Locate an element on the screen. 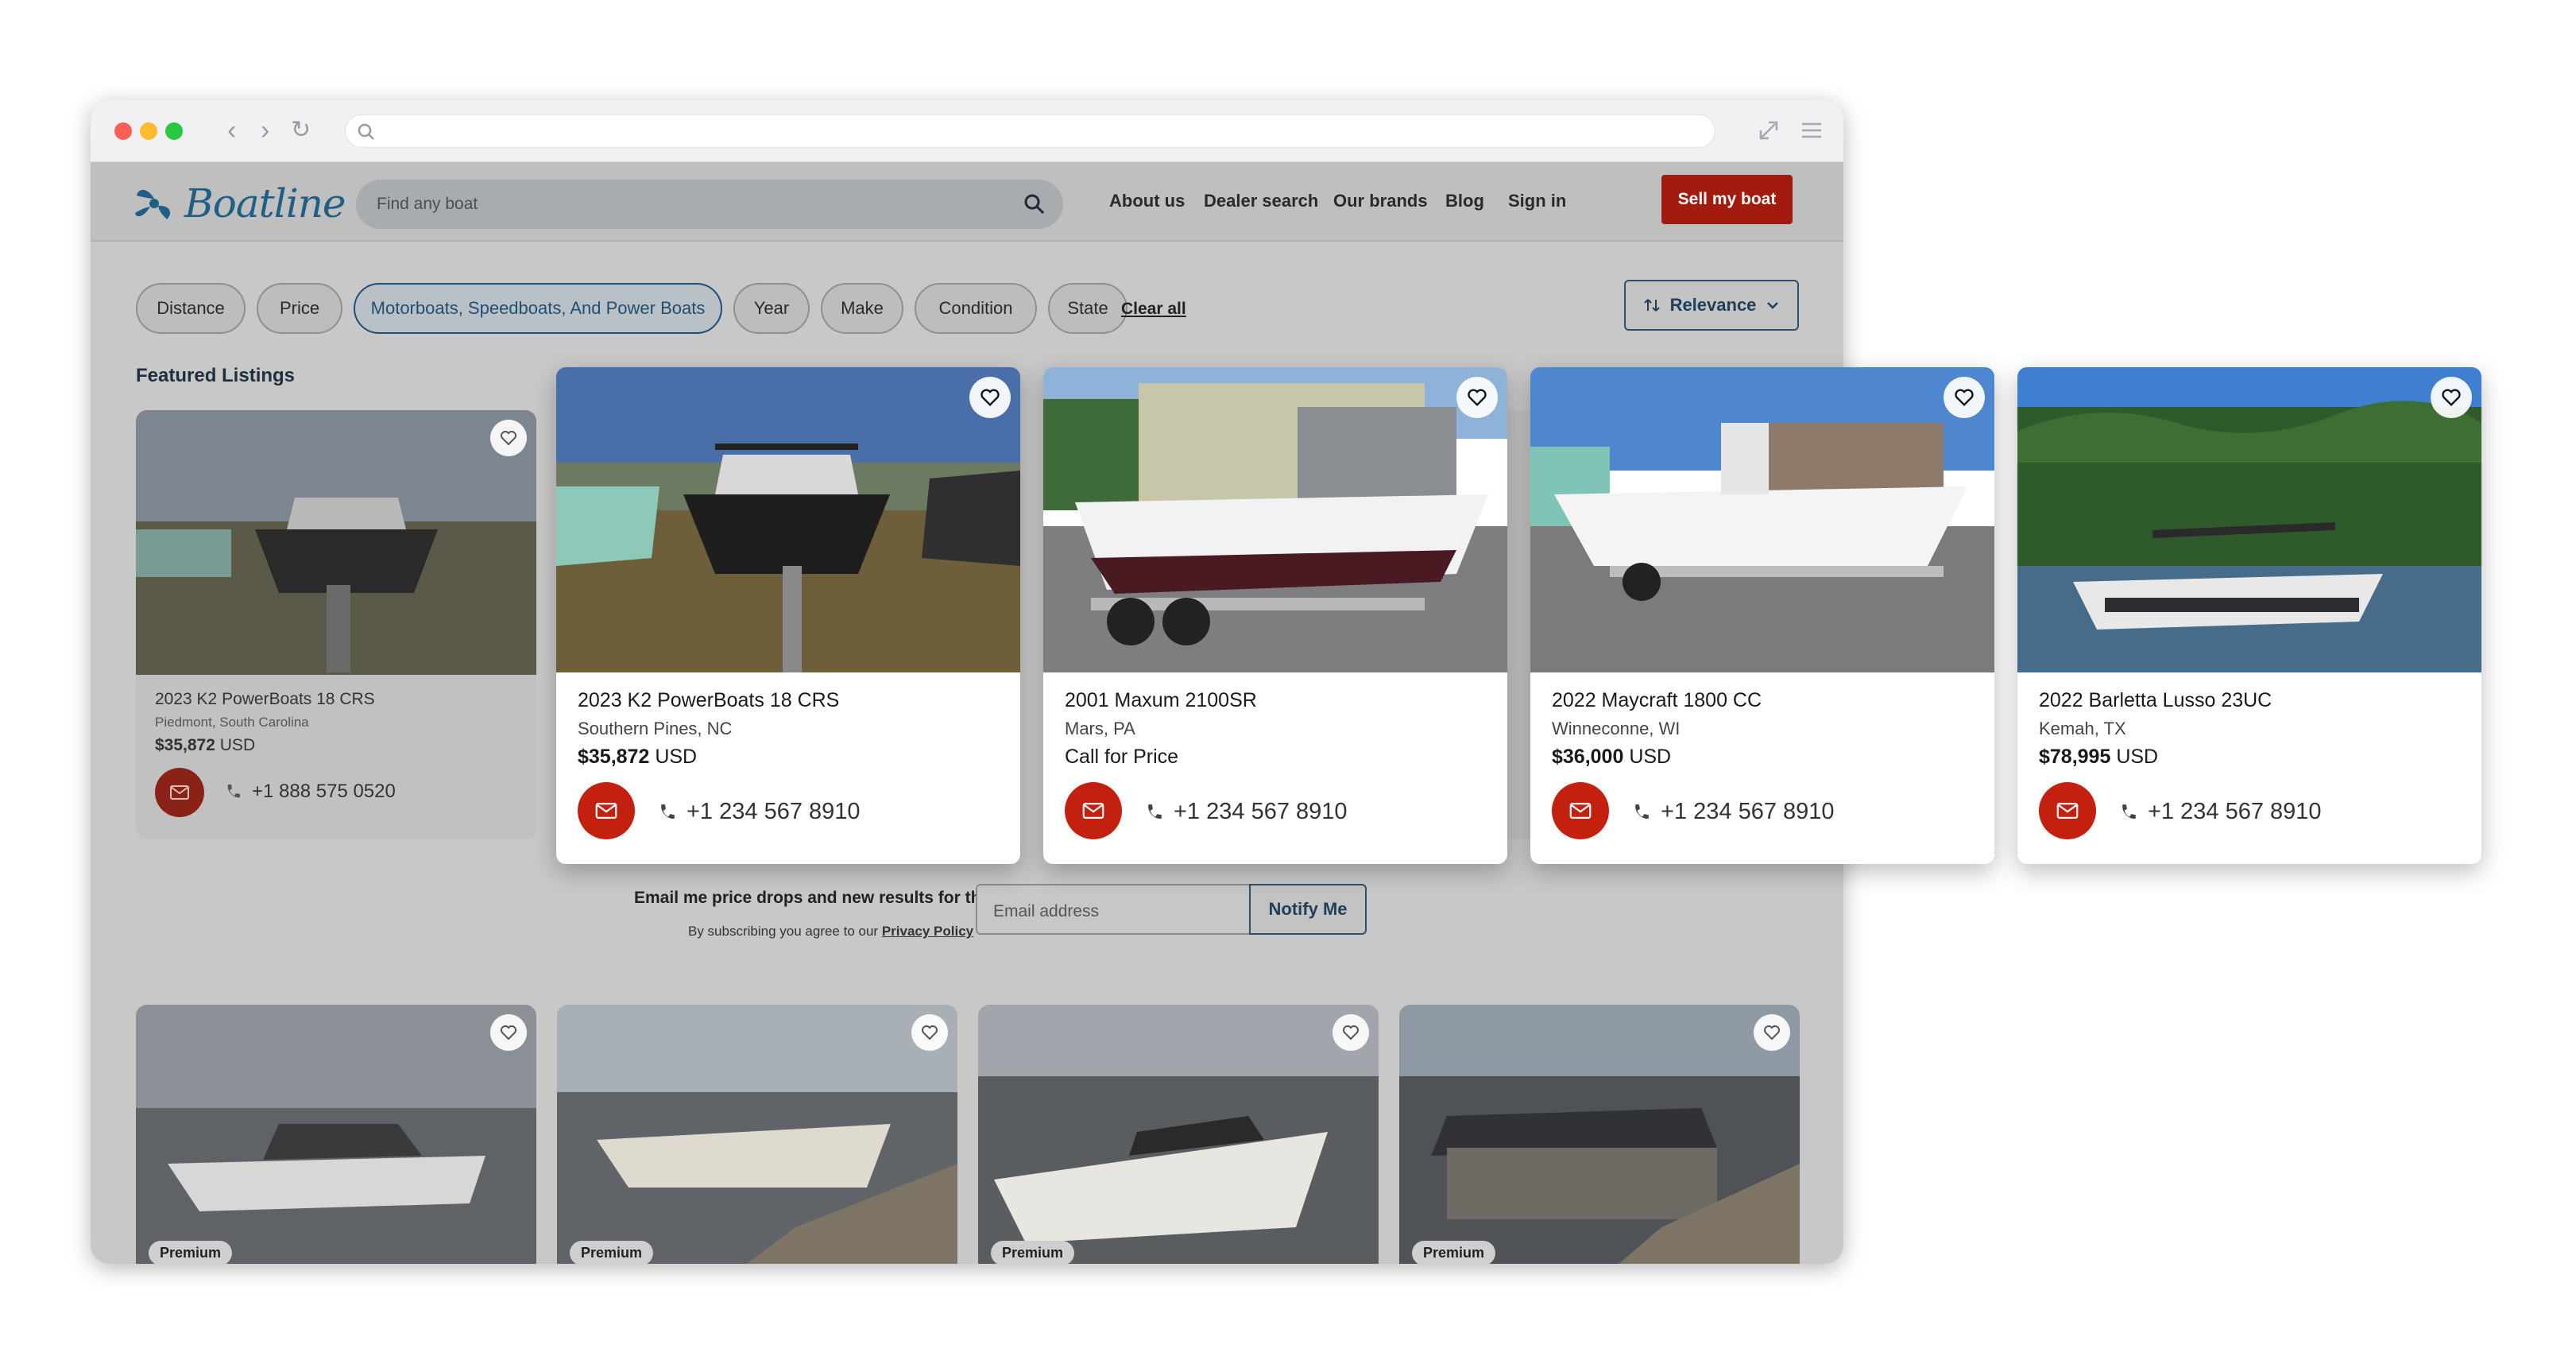 The width and height of the screenshot is (2576, 1360). nav-dealer-search: Dealer search is located at coordinates (1261, 201).